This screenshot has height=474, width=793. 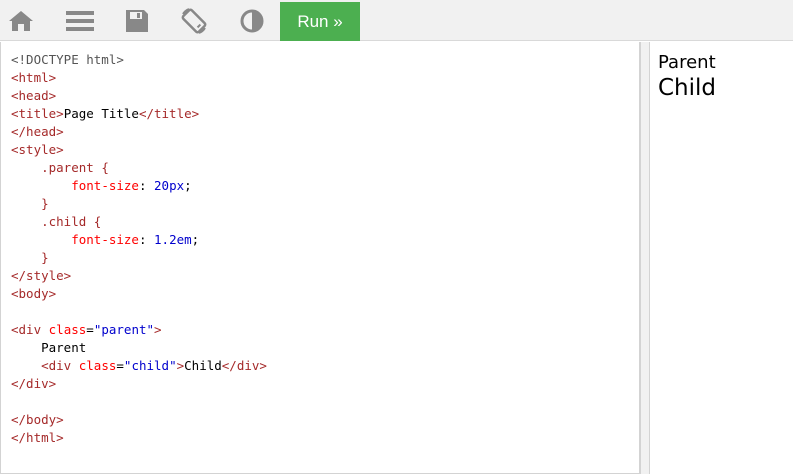 What do you see at coordinates (173, 239) in the screenshot?
I see `code-token-val: 1.2em` at bounding box center [173, 239].